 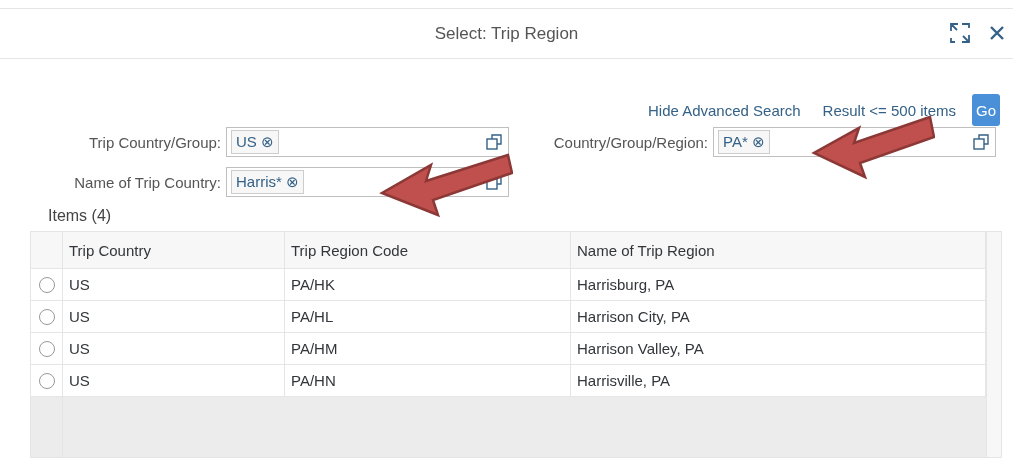 What do you see at coordinates (960, 33) in the screenshot?
I see `resize-icon` at bounding box center [960, 33].